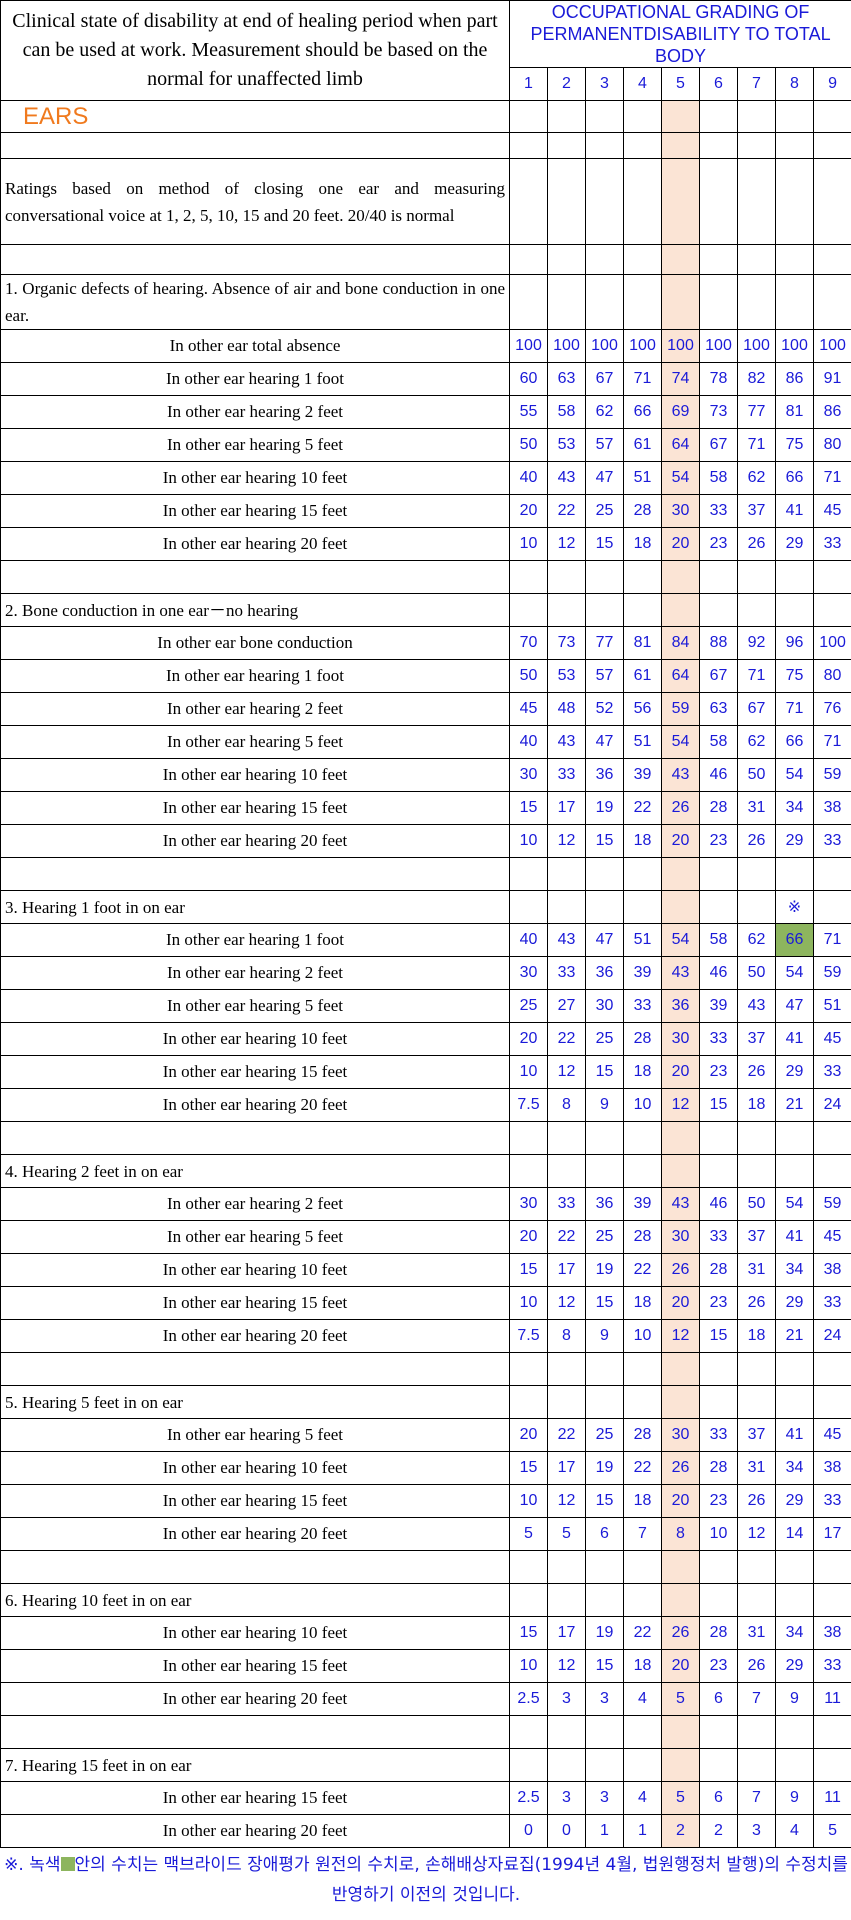 The width and height of the screenshot is (851, 1920). What do you see at coordinates (642, 775) in the screenshot?
I see `value-cell: 39` at bounding box center [642, 775].